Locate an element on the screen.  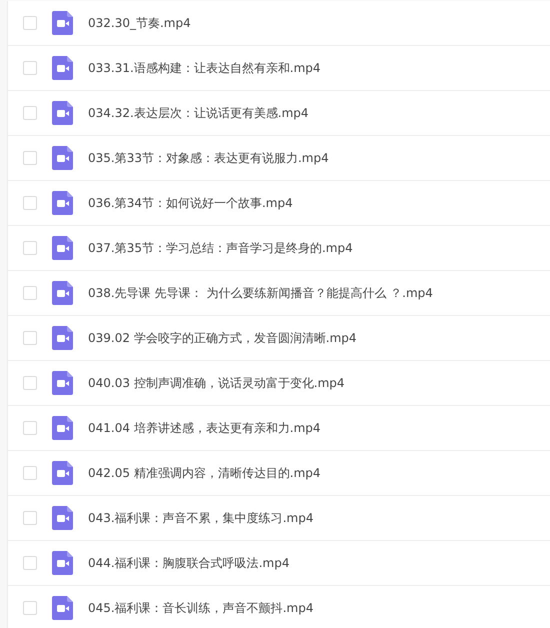
file-name: 037.第35节：学习总结：声音学习是终身的.mp4 is located at coordinates (220, 248).